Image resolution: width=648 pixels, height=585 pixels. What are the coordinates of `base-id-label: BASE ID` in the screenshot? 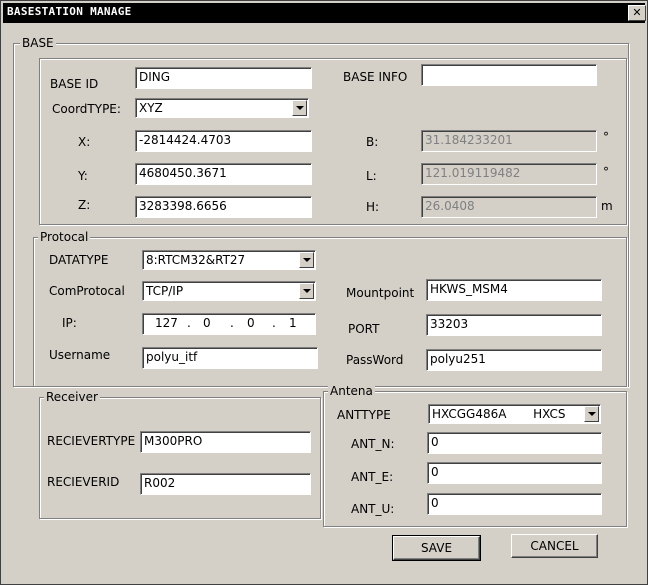 It's located at (74, 84).